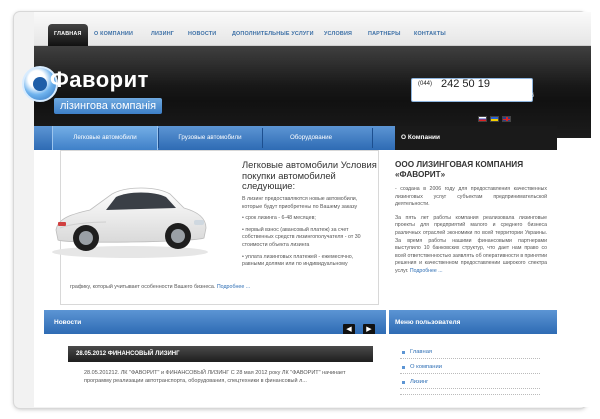 This screenshot has height=419, width=600. I want to click on nav-item-conditions: УСЛОВИЯ, so click(338, 34).